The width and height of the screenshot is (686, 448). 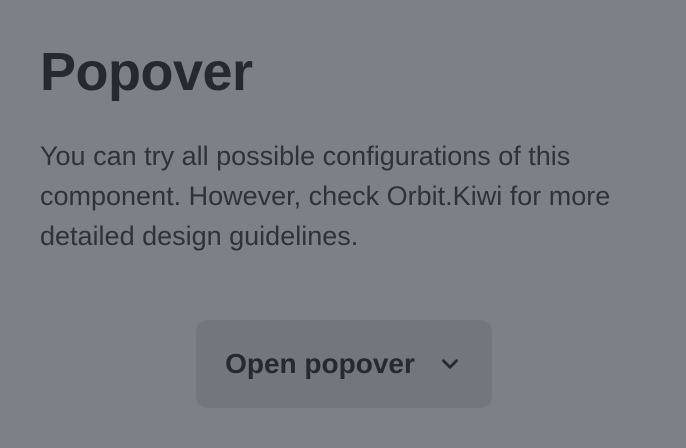 What do you see at coordinates (146, 72) in the screenshot?
I see `page-title: Popover` at bounding box center [146, 72].